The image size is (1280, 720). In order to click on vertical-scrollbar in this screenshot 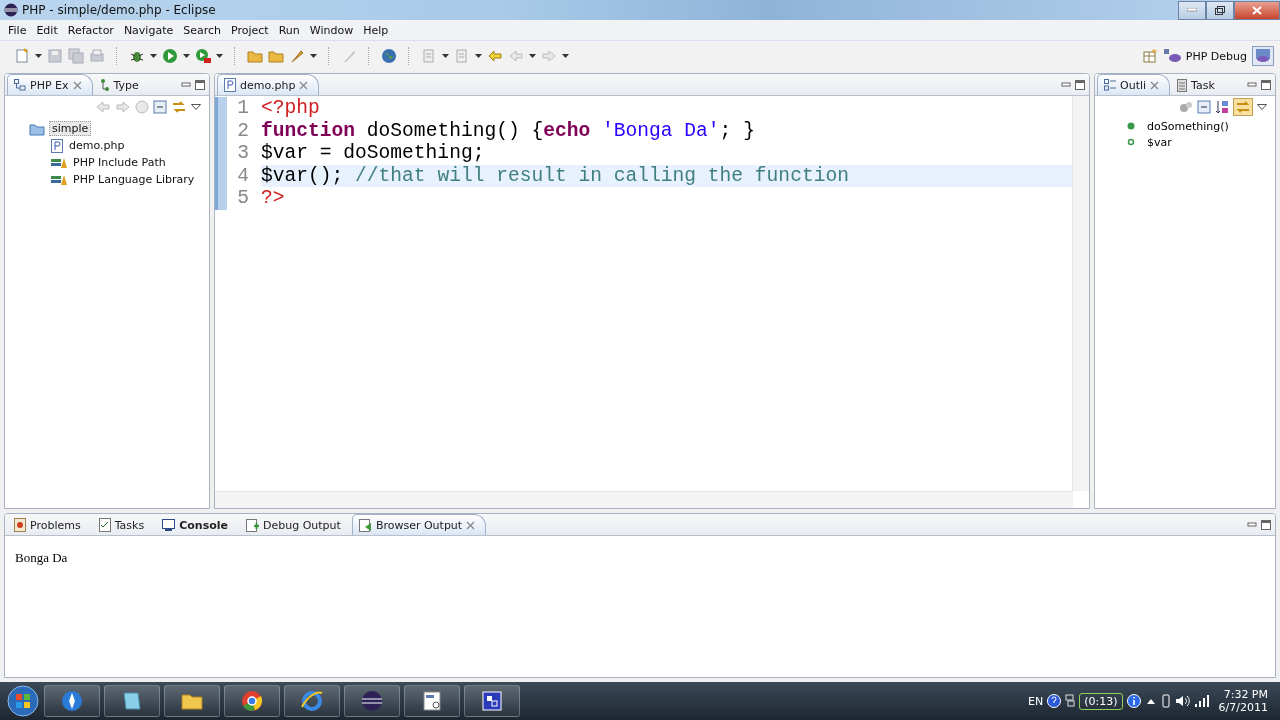, I will do `click(1080, 293)`.